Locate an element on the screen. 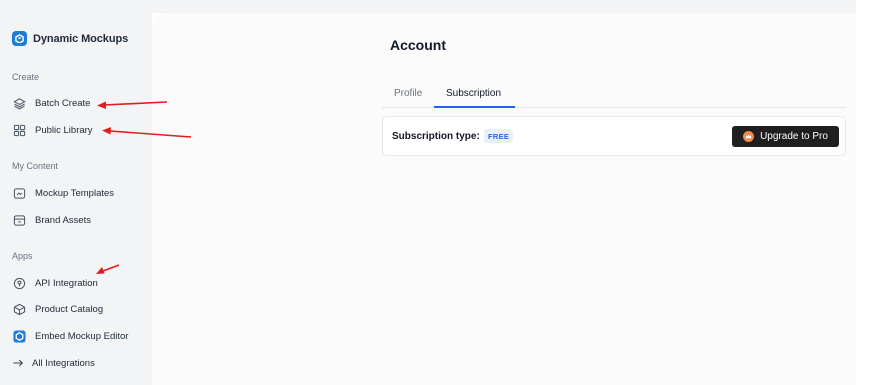  grid-icon is located at coordinates (19, 130).